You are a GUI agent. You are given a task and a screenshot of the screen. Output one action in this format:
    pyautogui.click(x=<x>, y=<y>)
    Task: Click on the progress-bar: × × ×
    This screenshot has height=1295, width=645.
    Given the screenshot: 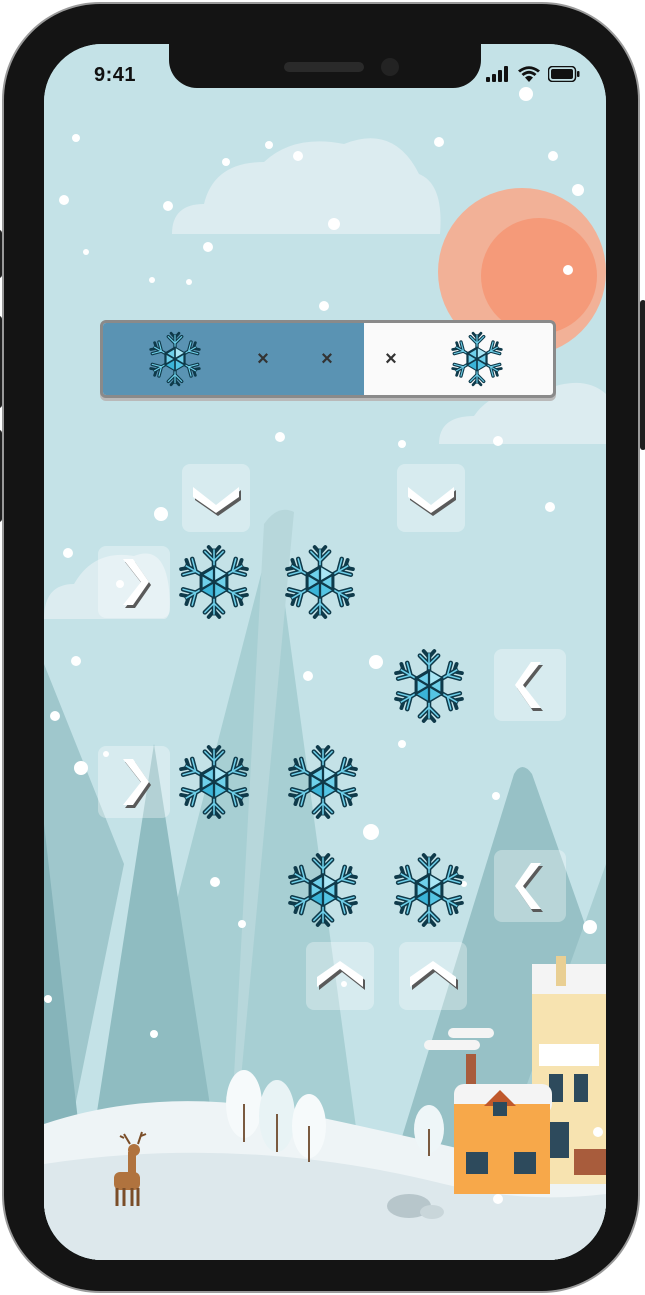 What is the action you would take?
    pyautogui.click(x=328, y=359)
    